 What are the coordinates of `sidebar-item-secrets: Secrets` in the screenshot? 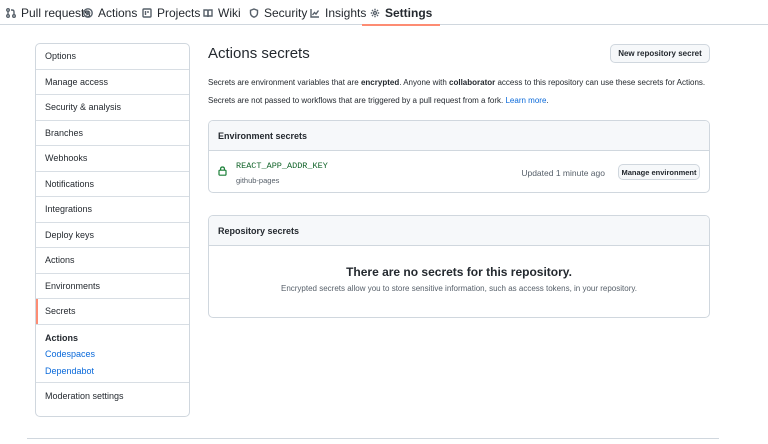 It's located at (112, 312).